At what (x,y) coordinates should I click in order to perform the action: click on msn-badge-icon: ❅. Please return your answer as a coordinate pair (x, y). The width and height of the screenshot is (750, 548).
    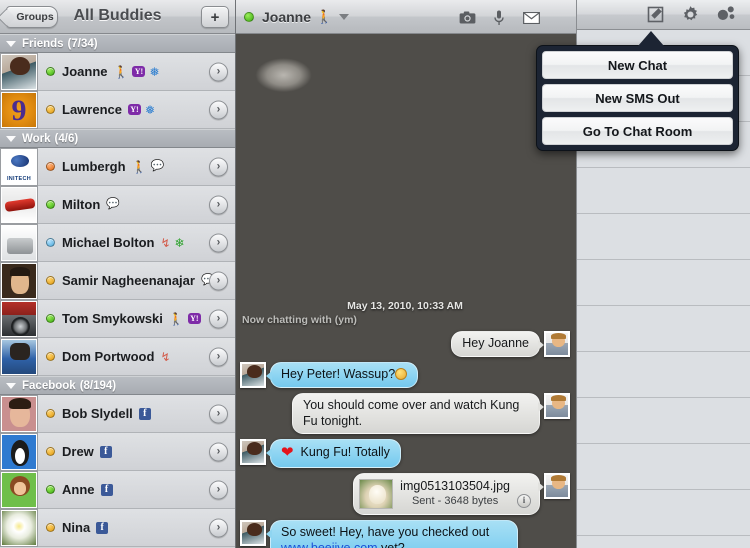
    Looking at the image, I should click on (150, 109).